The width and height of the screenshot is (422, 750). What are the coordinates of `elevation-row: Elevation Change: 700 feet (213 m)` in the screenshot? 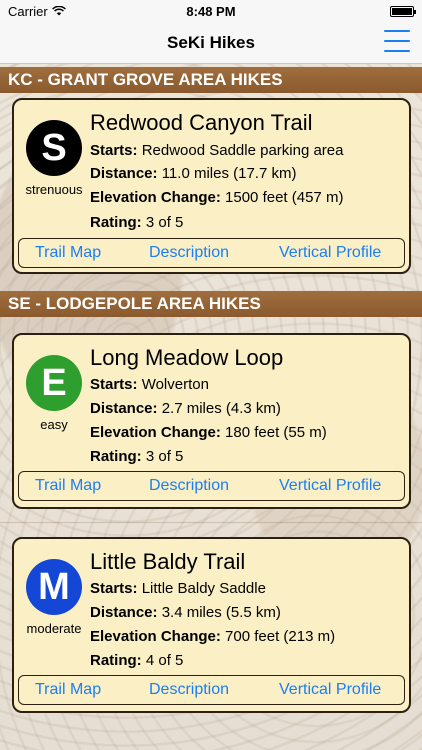 It's located at (212, 636).